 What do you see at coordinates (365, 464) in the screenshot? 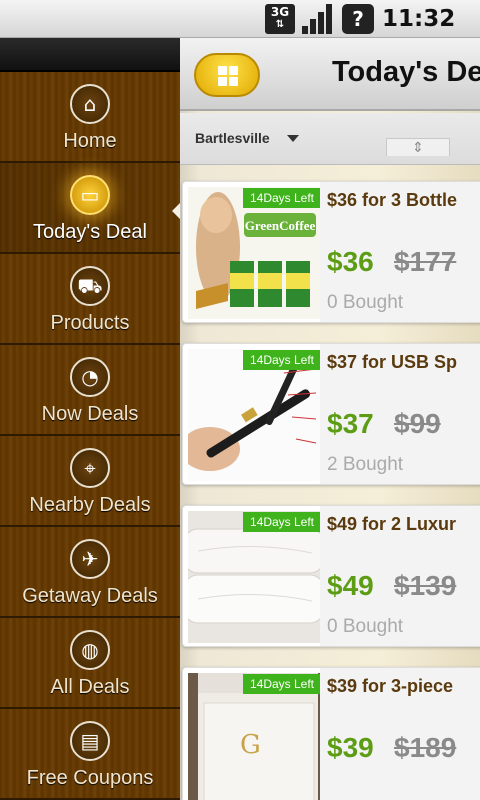
I see `bought-count: 2 Bought` at bounding box center [365, 464].